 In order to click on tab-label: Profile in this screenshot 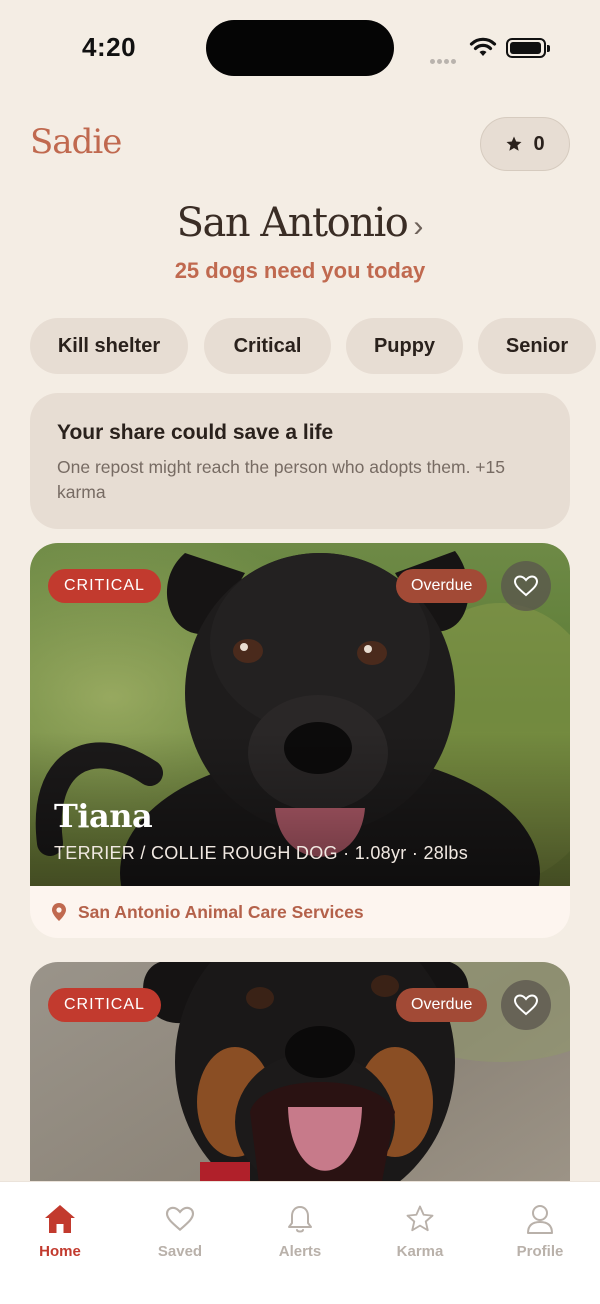, I will do `click(540, 1251)`.